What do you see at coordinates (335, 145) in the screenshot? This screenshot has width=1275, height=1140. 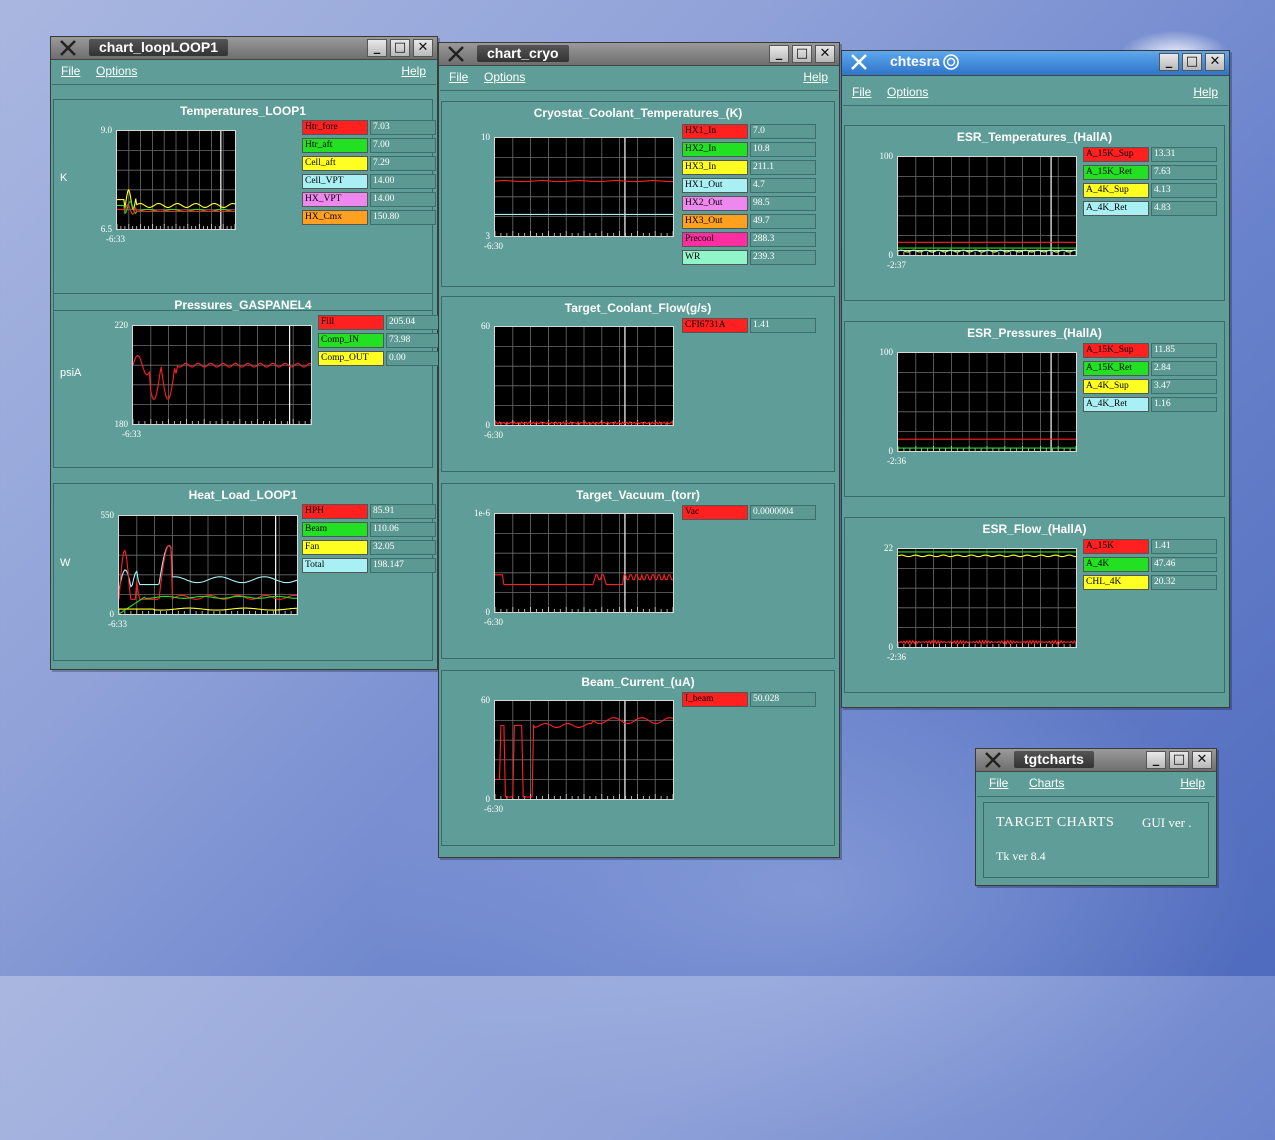 I see `legend-name: Htr_aft` at bounding box center [335, 145].